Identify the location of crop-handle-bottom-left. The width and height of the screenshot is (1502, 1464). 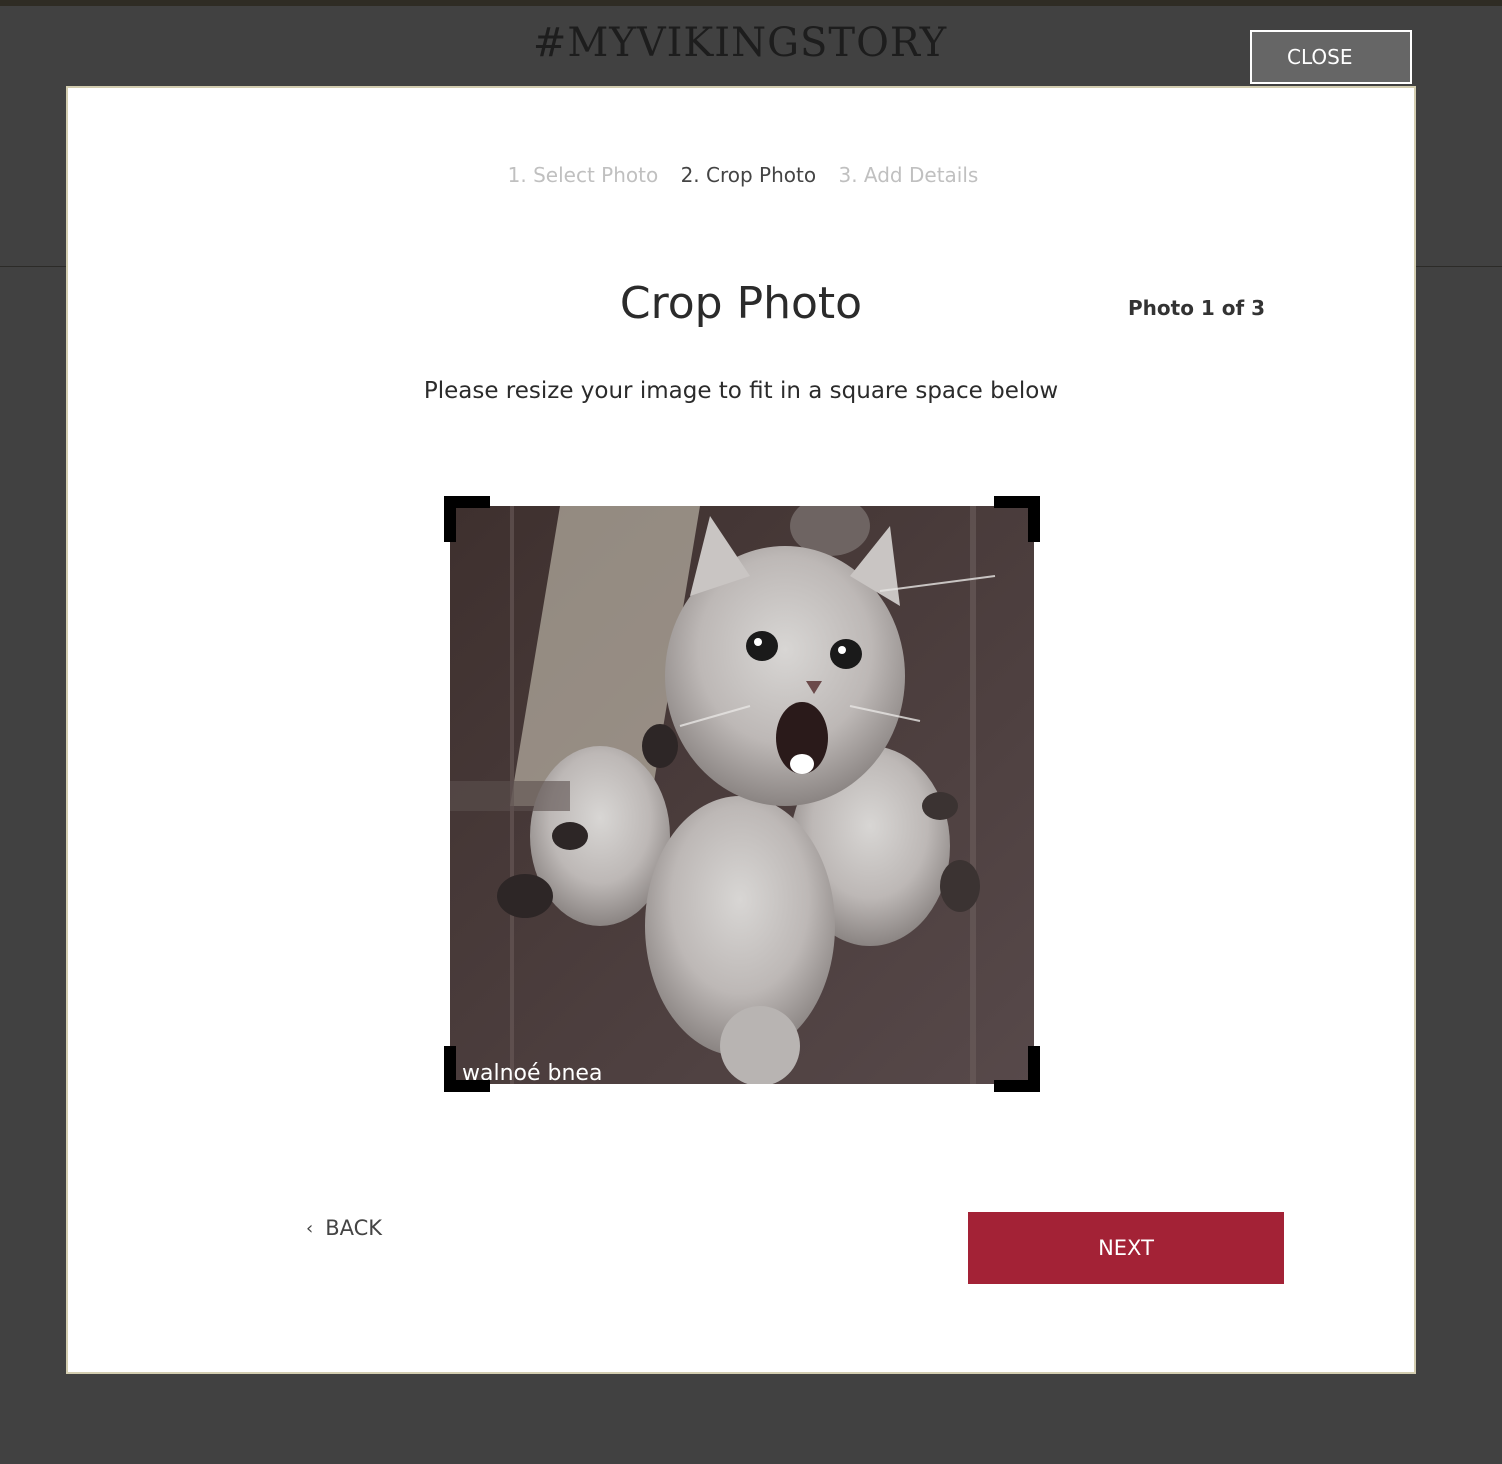
(467, 1069).